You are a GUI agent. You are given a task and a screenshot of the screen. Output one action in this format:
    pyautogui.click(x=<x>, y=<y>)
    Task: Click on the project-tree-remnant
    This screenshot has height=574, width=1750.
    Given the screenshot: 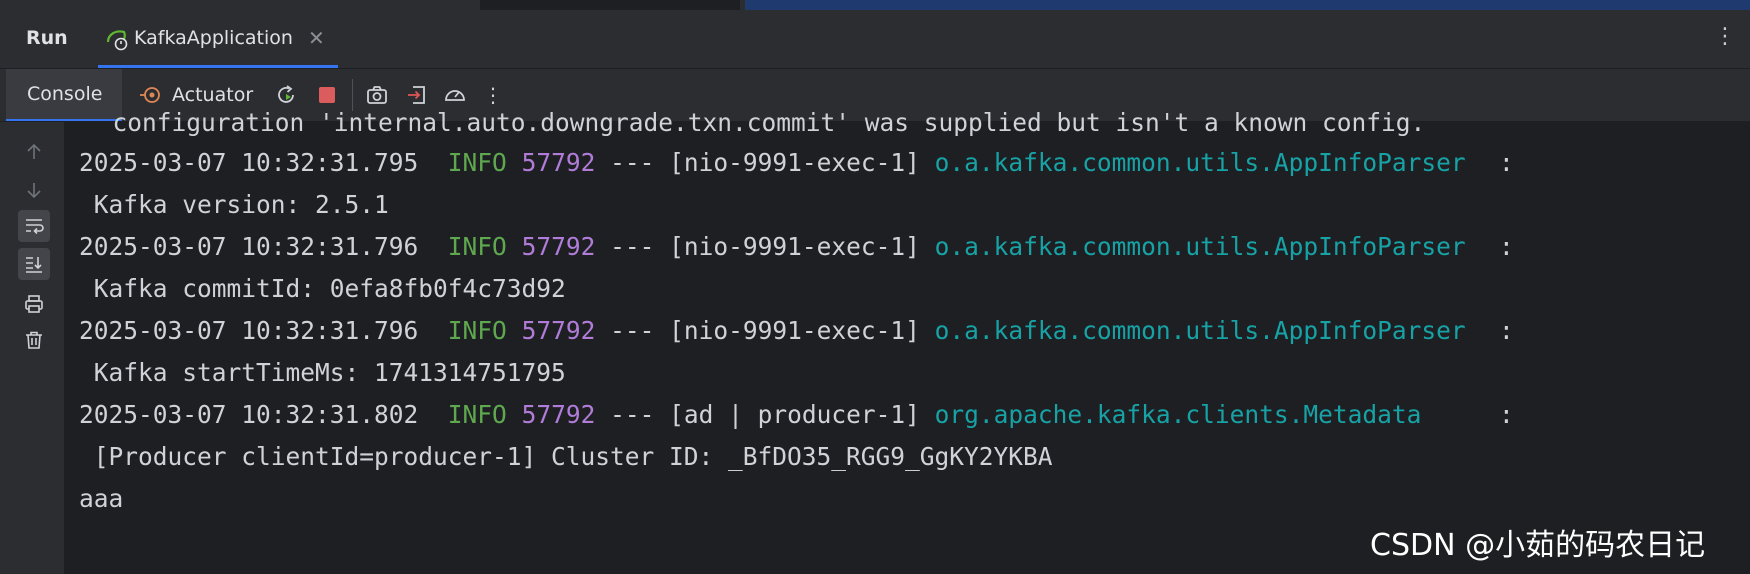 What is the action you would take?
    pyautogui.click(x=240, y=5)
    